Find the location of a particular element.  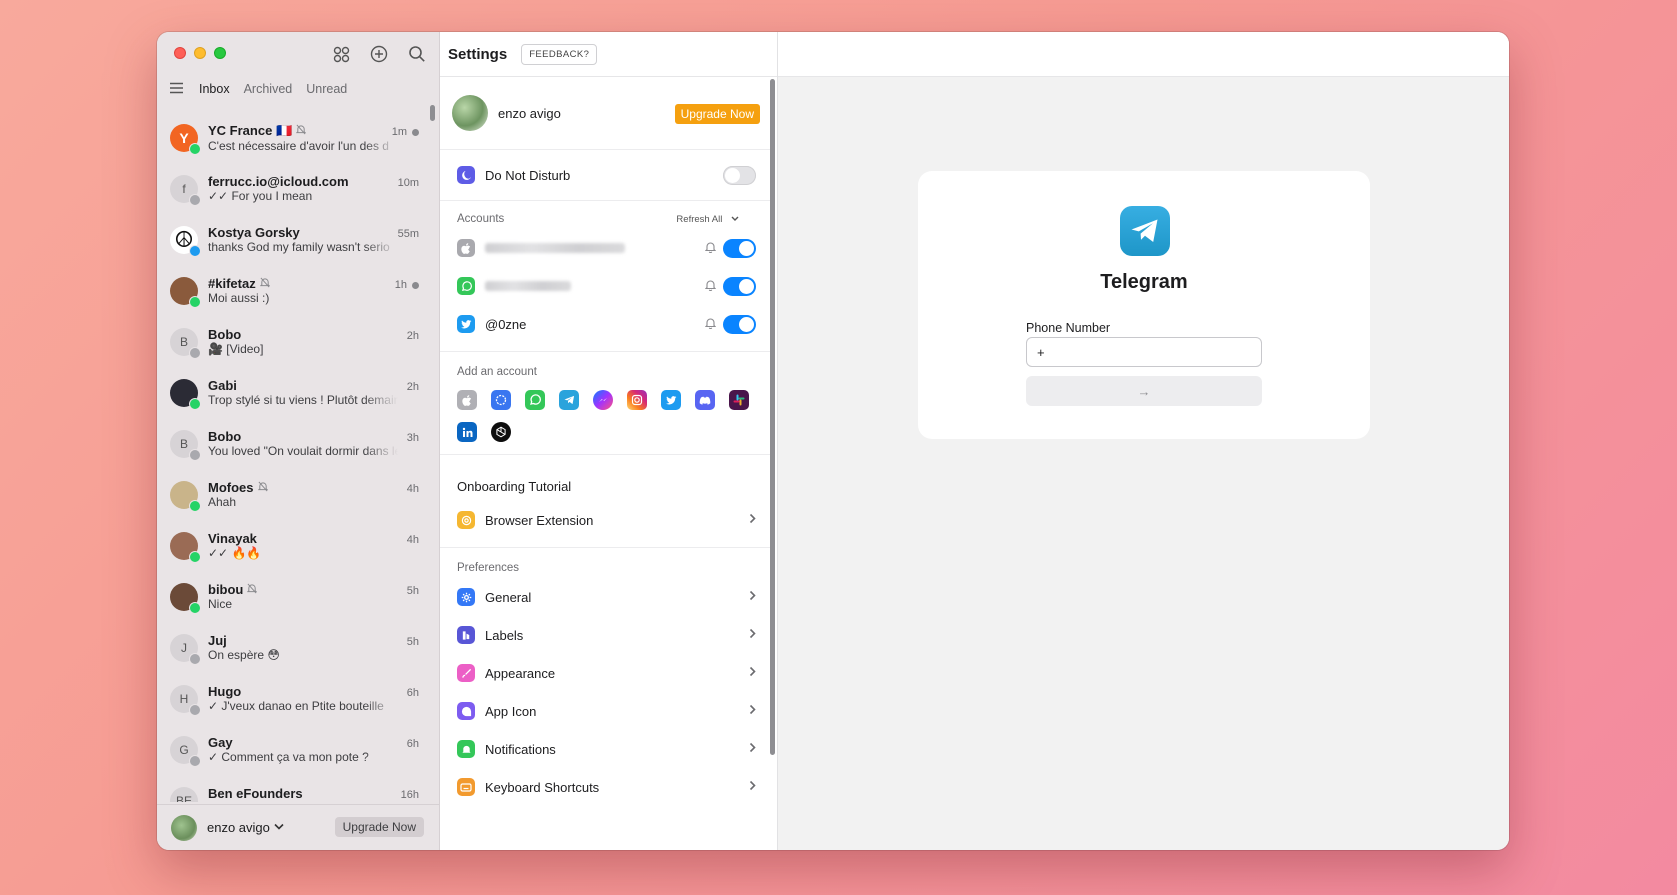

phone-number-label: Phone Number is located at coordinates (1068, 328).